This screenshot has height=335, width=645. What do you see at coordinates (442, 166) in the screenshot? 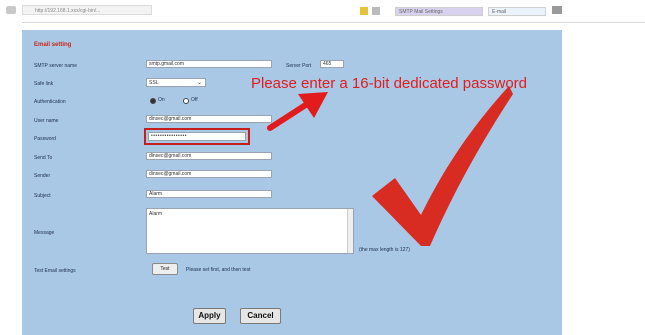
I see `checkmark-icon` at bounding box center [442, 166].